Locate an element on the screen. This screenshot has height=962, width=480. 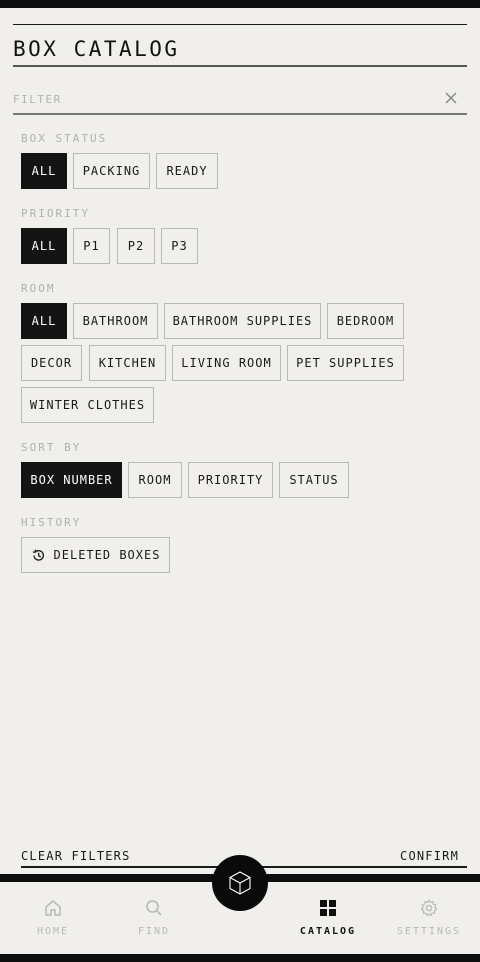
chip-priority-p1: P1 is located at coordinates (91, 246).